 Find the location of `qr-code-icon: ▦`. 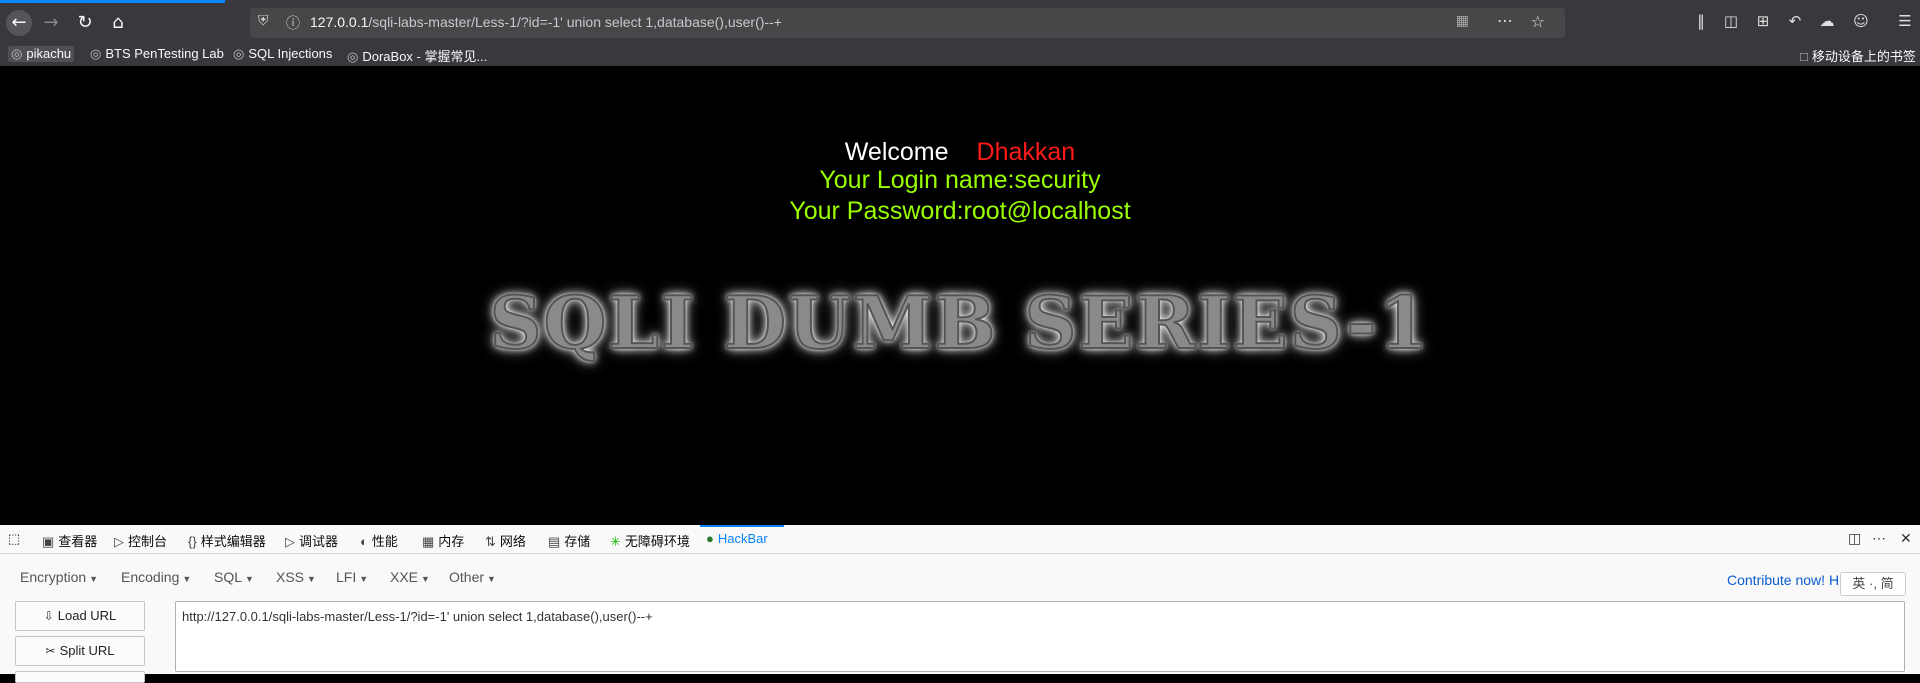

qr-code-icon: ▦ is located at coordinates (1462, 21).